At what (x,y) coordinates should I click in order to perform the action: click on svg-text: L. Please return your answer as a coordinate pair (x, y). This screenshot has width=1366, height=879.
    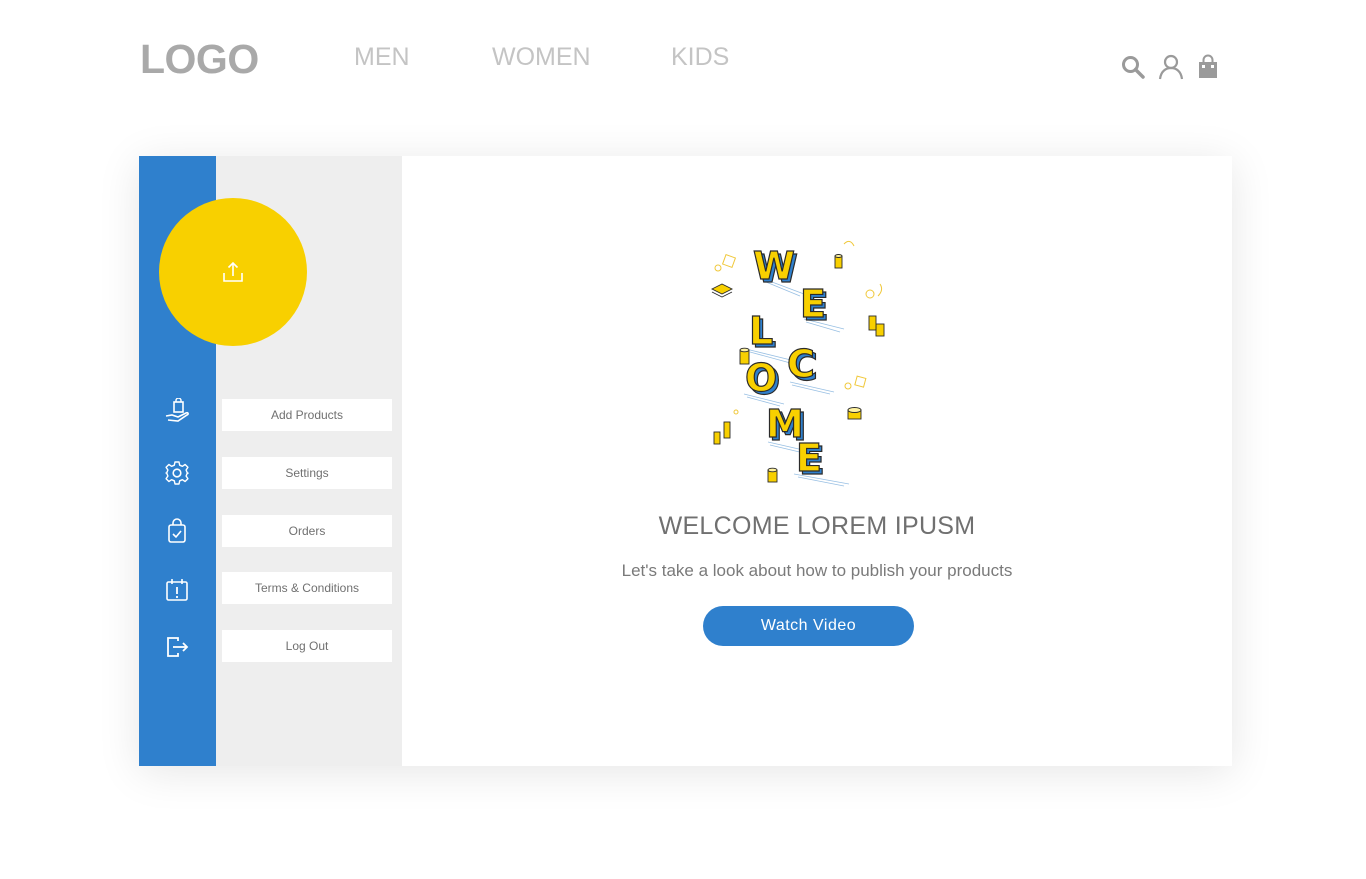
    Looking at the image, I should click on (761, 331).